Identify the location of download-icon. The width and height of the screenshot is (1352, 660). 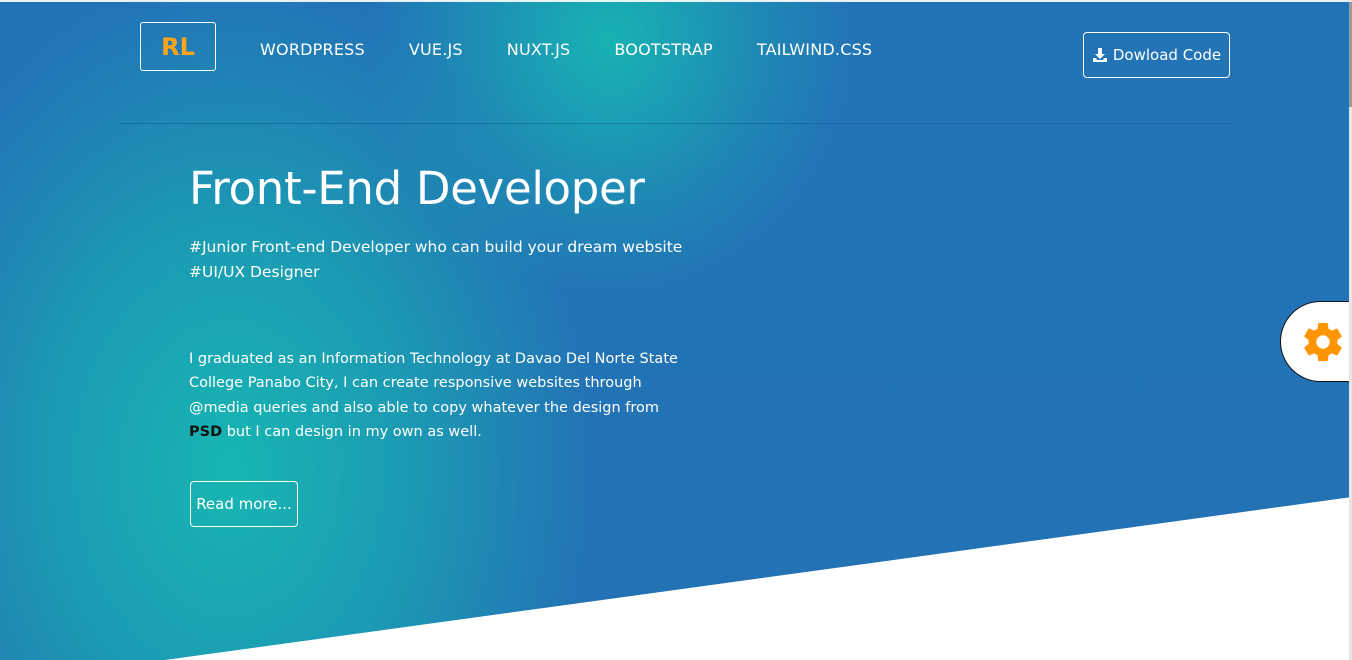
(1099, 55).